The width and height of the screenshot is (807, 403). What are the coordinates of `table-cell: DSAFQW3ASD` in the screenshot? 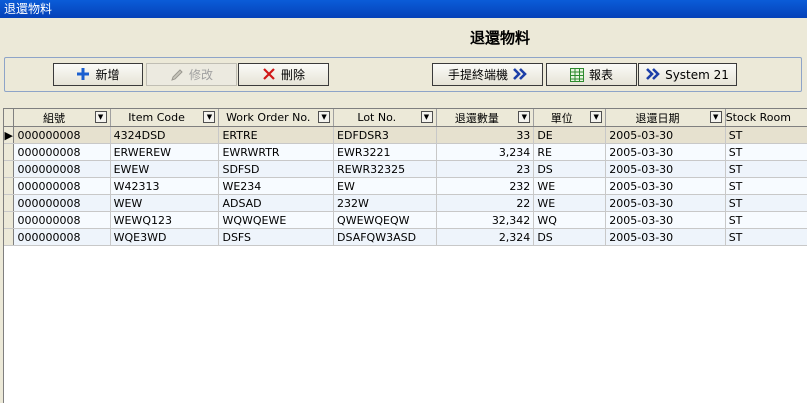 It's located at (385, 237).